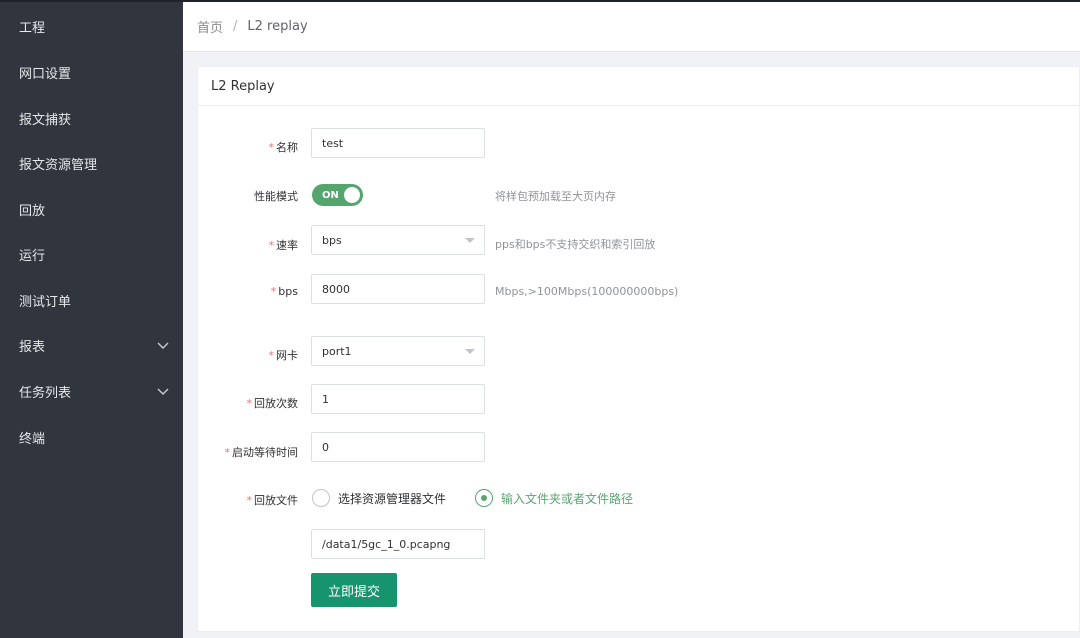 This screenshot has width=1080, height=638. What do you see at coordinates (283, 245) in the screenshot?
I see `rate-label: * 速率` at bounding box center [283, 245].